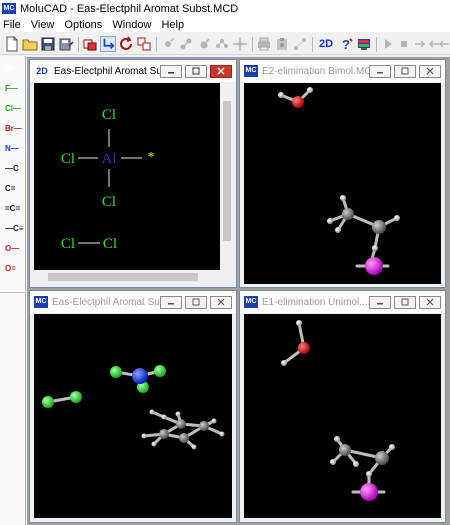 The image size is (450, 525). What do you see at coordinates (404, 44) in the screenshot?
I see `stop-icon` at bounding box center [404, 44].